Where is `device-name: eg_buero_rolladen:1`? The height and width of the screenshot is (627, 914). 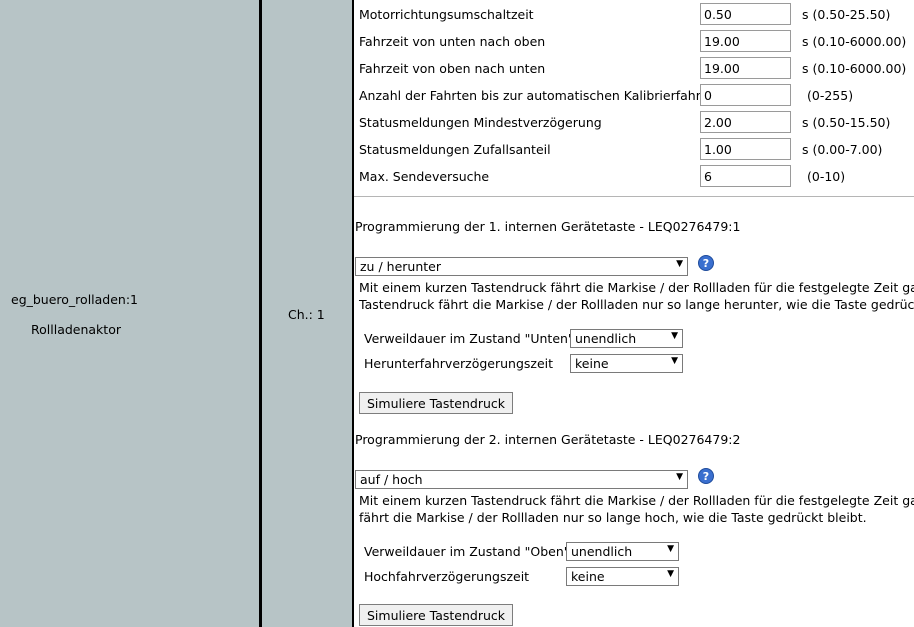
device-name: eg_buero_rolladen:1 is located at coordinates (75, 299).